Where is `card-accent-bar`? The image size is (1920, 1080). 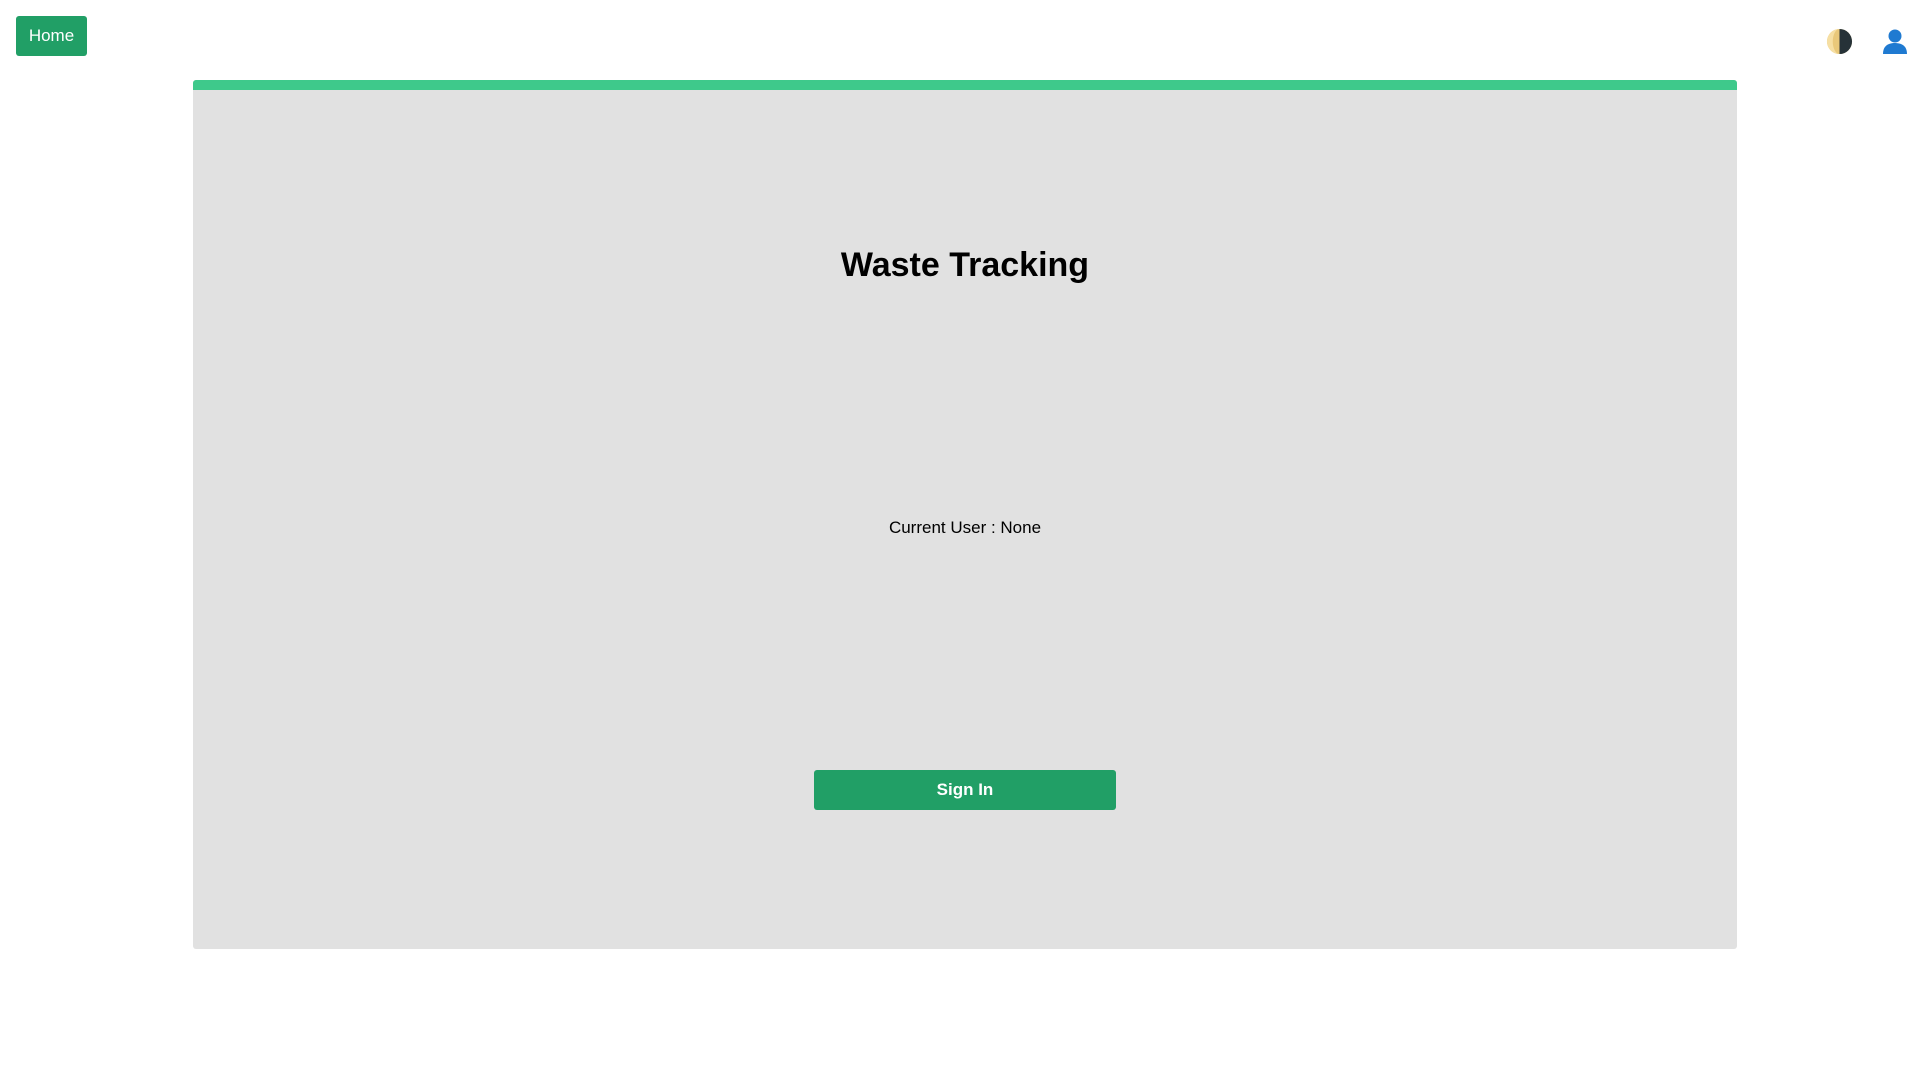
card-accent-bar is located at coordinates (965, 85).